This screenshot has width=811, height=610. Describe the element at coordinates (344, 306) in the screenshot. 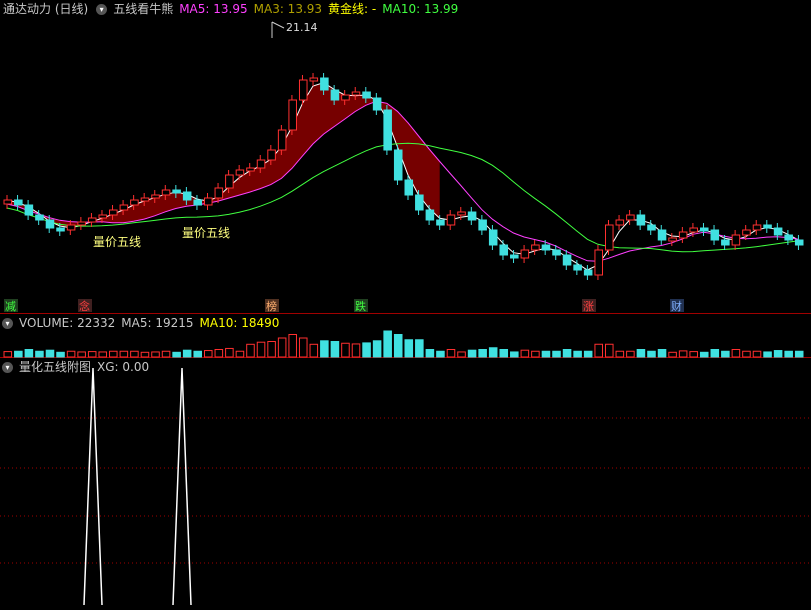

I see `event-markers: 减 念 榜 跌 涨 财` at that location.